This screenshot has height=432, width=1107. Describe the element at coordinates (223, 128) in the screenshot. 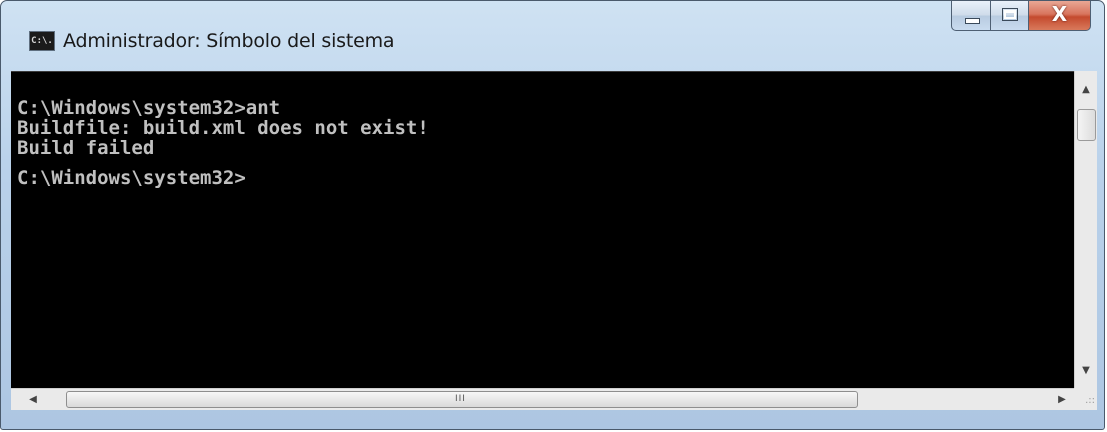

I see `console-line: Buildfile: build.xml does not exist!` at that location.